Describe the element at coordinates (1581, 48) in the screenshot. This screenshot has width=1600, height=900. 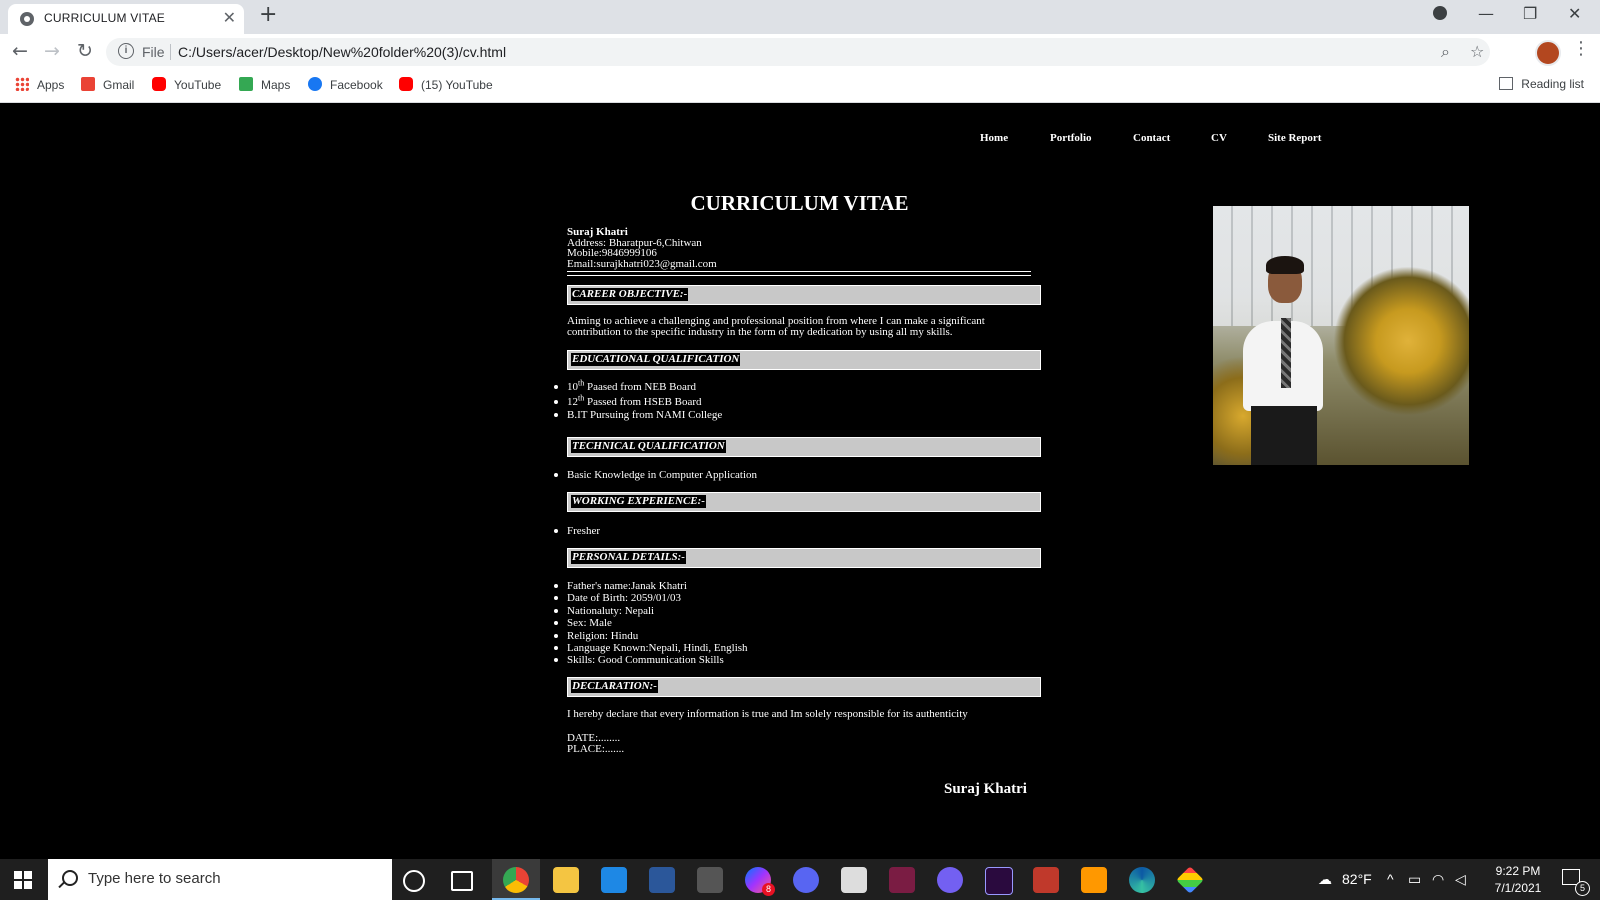
I see `more-menu-icon: ⋮` at that location.